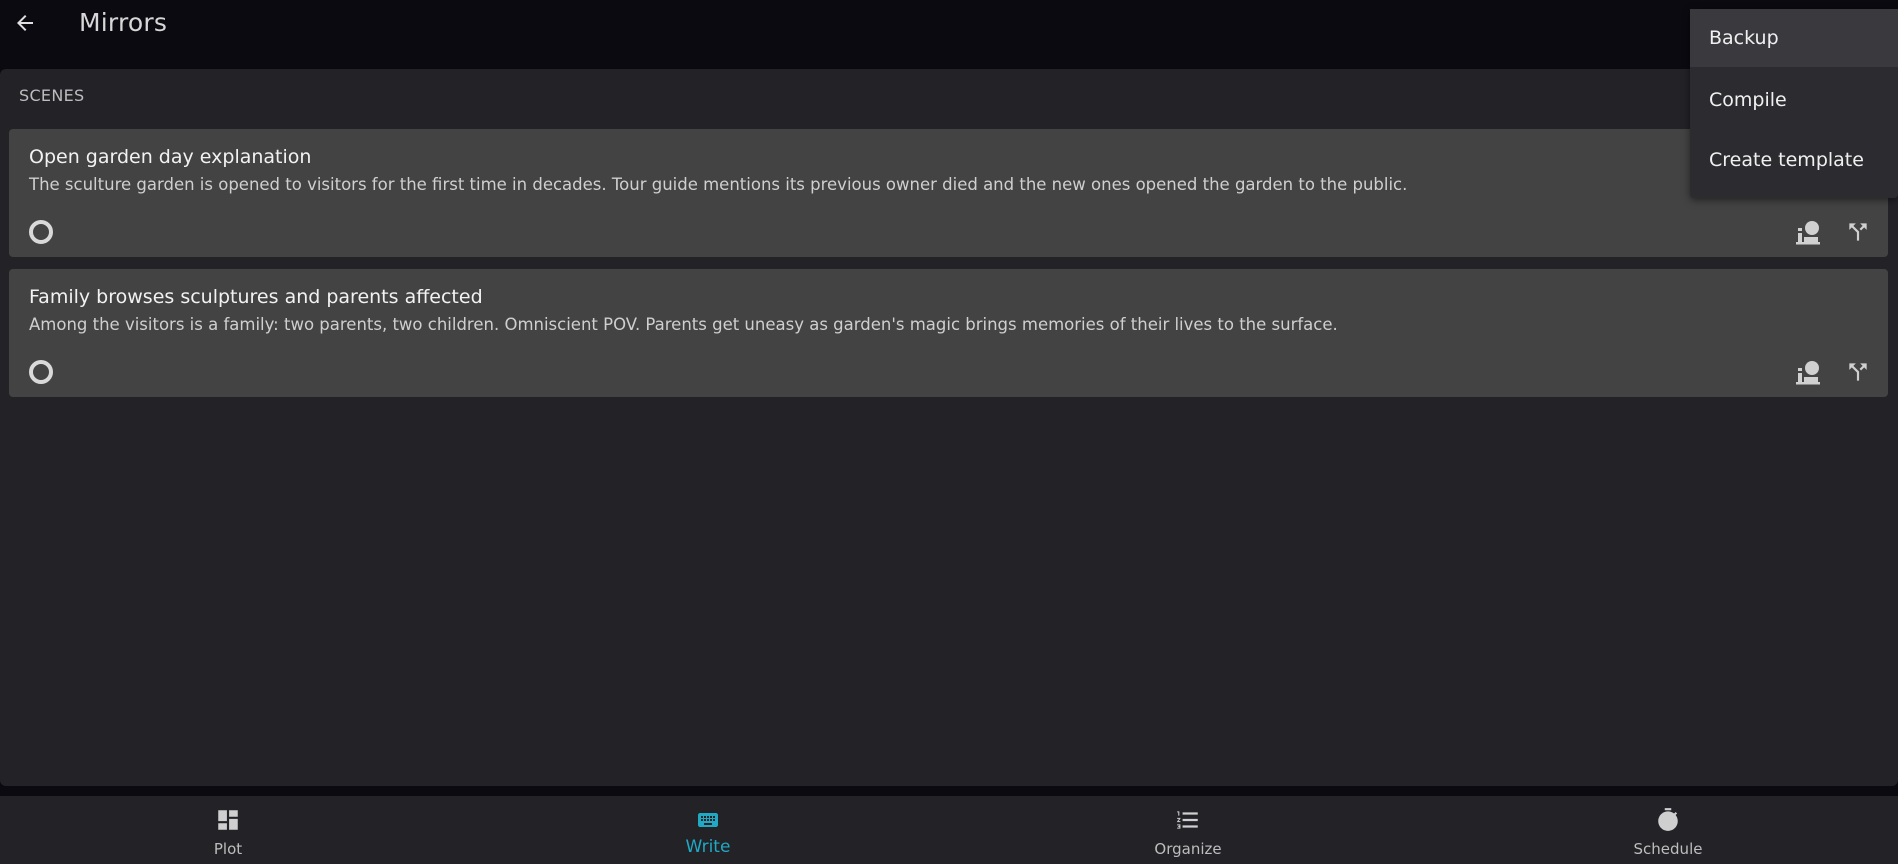  What do you see at coordinates (1794, 100) in the screenshot?
I see `menu-item-compile: Compile` at bounding box center [1794, 100].